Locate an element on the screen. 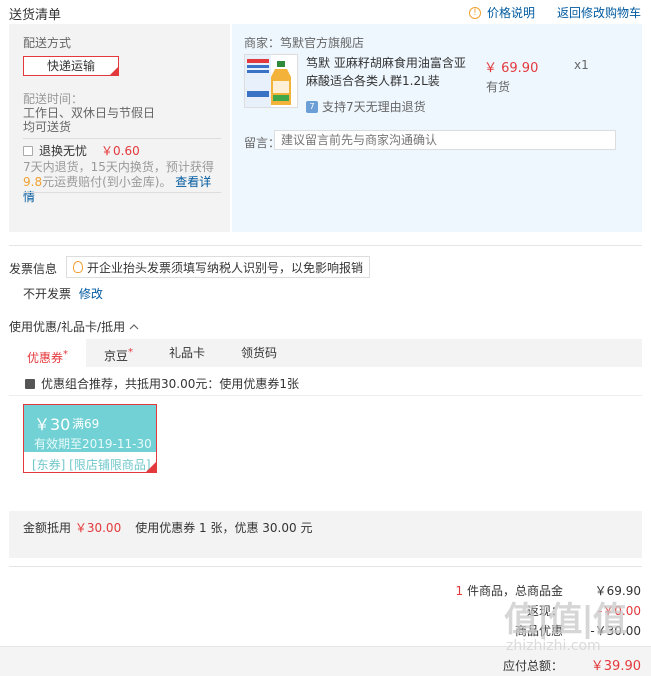 Image resolution: width=651 pixels, height=676 pixels. header-links: ! 价格说明 返回修改购物车 is located at coordinates (554, 12).